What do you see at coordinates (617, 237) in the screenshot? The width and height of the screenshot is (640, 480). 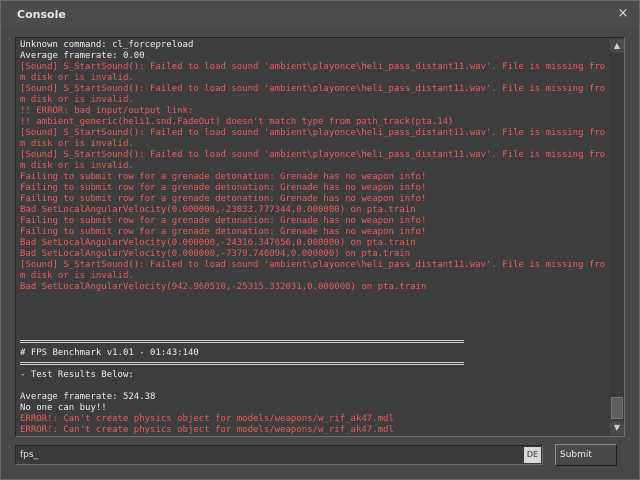 I see `console-scrollbar: ▲ ▼` at bounding box center [617, 237].